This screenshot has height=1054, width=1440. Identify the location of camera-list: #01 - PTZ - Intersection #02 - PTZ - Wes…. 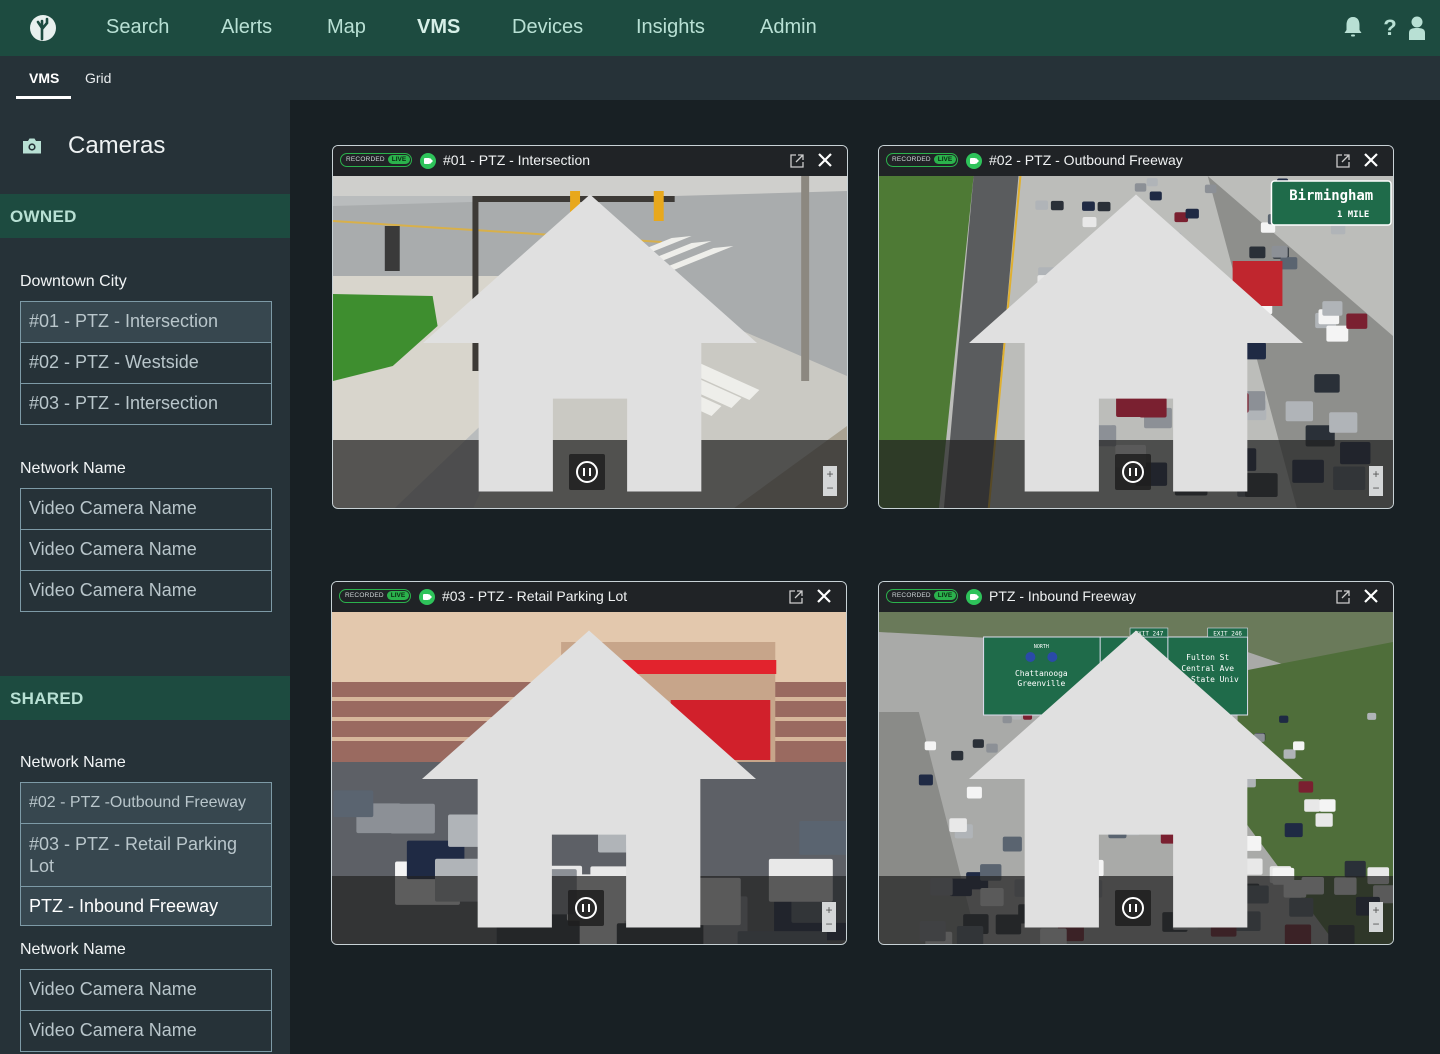
(146, 363).